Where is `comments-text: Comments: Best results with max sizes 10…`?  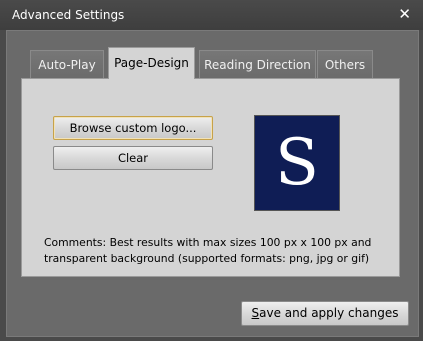
comments-text: Comments: Best results with max sizes 10… is located at coordinates (208, 250).